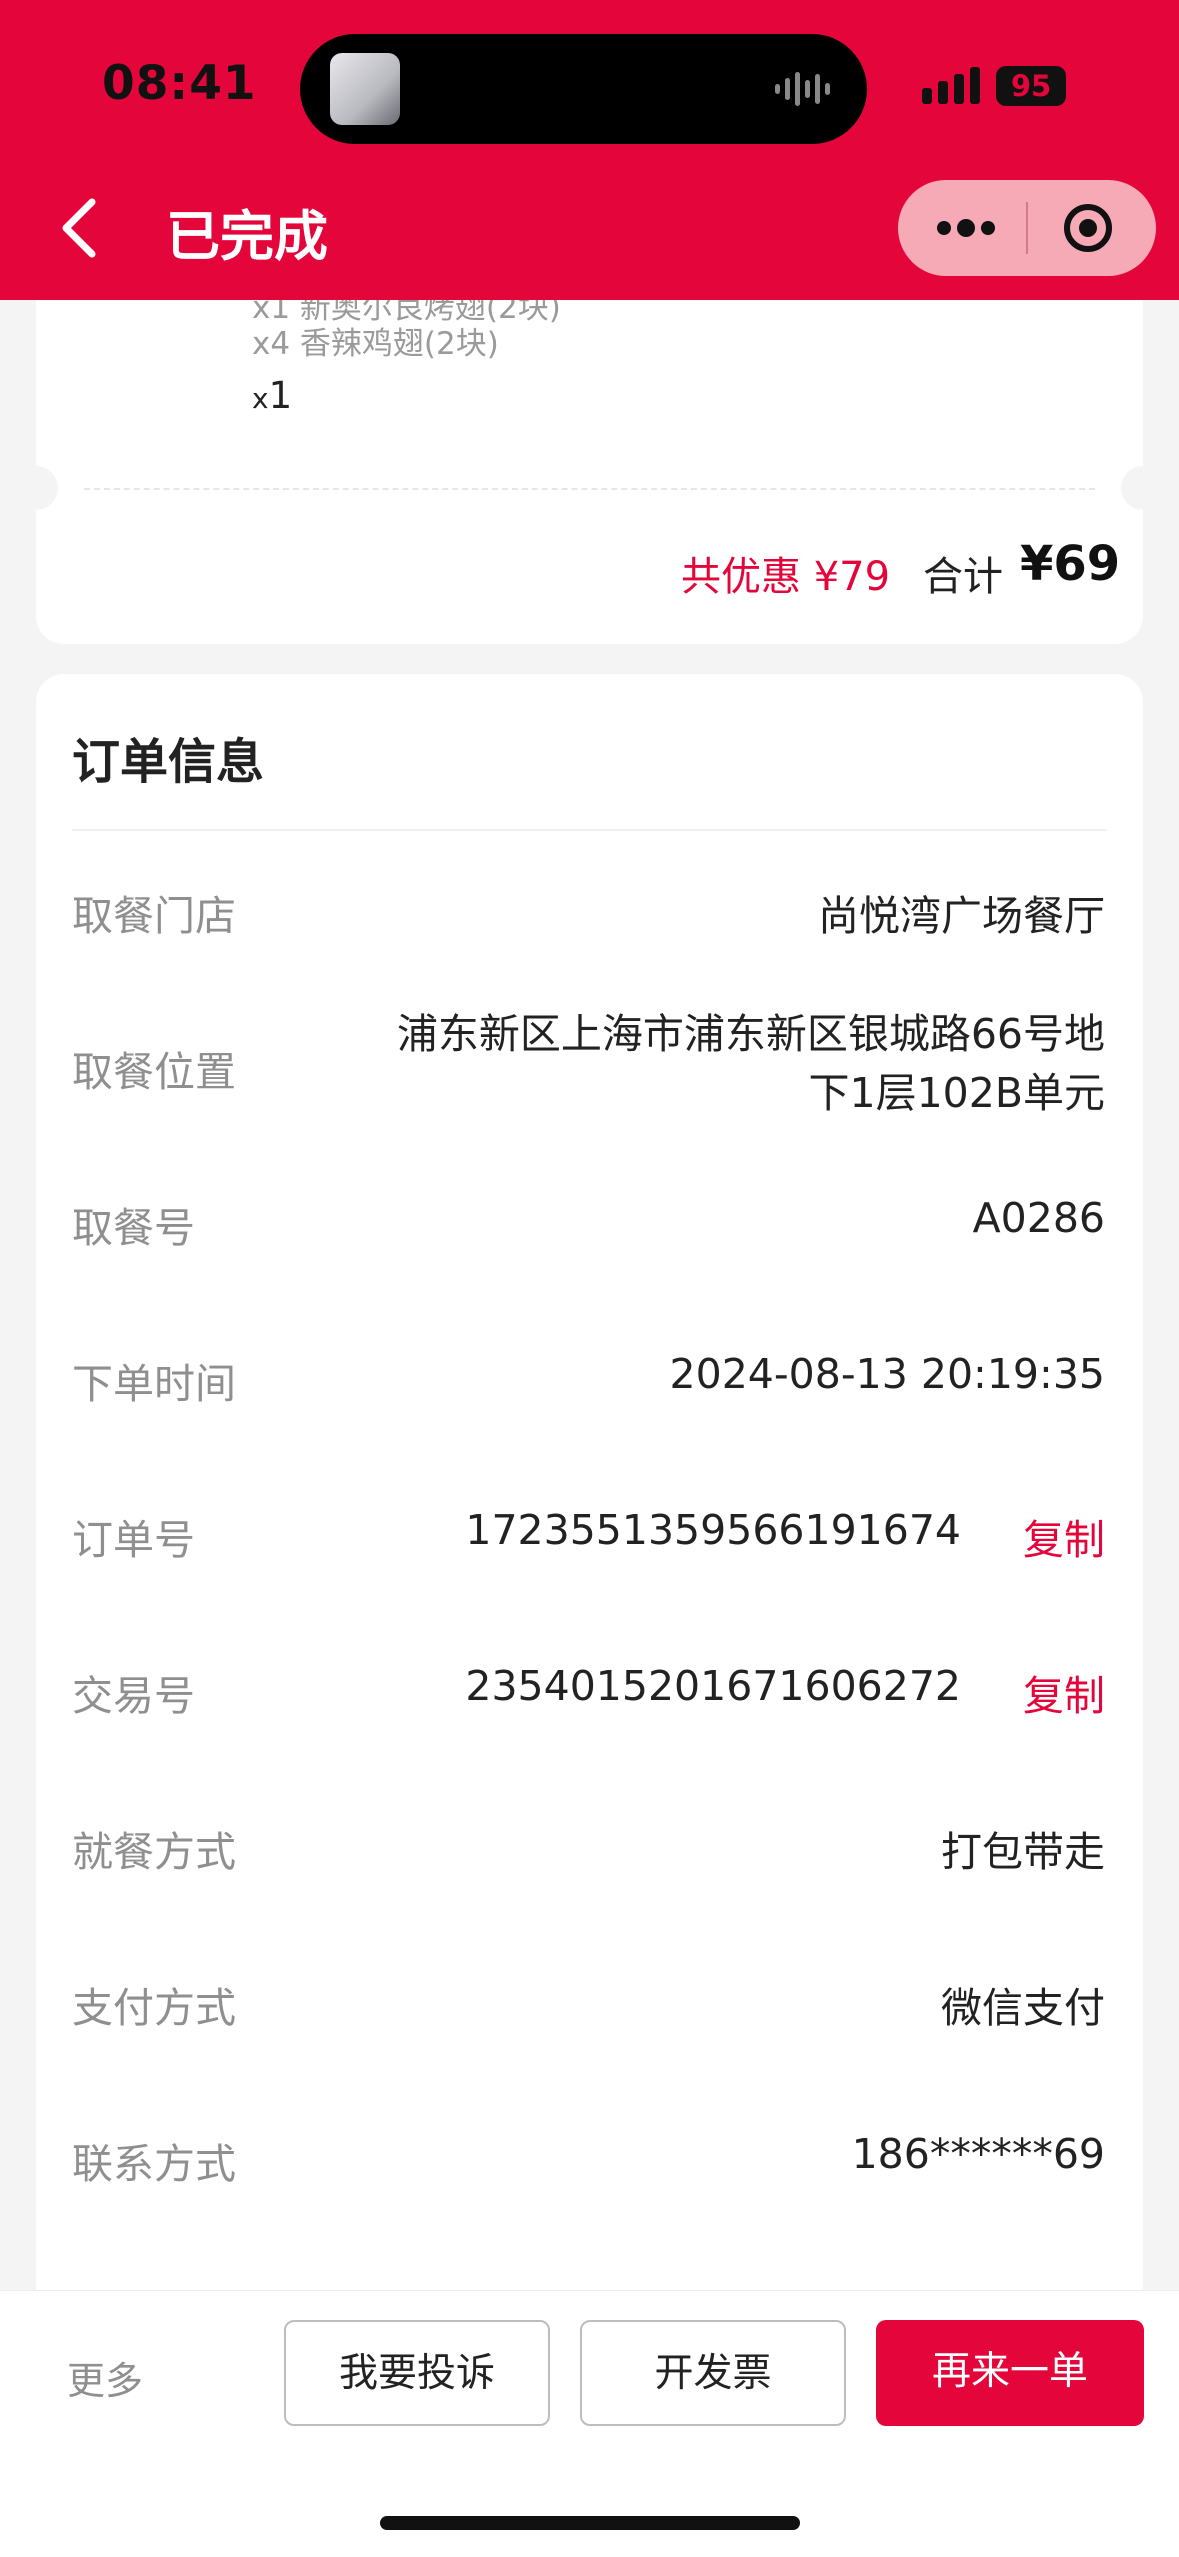 The width and height of the screenshot is (1179, 2557). I want to click on quantity-prefix: x, so click(260, 398).